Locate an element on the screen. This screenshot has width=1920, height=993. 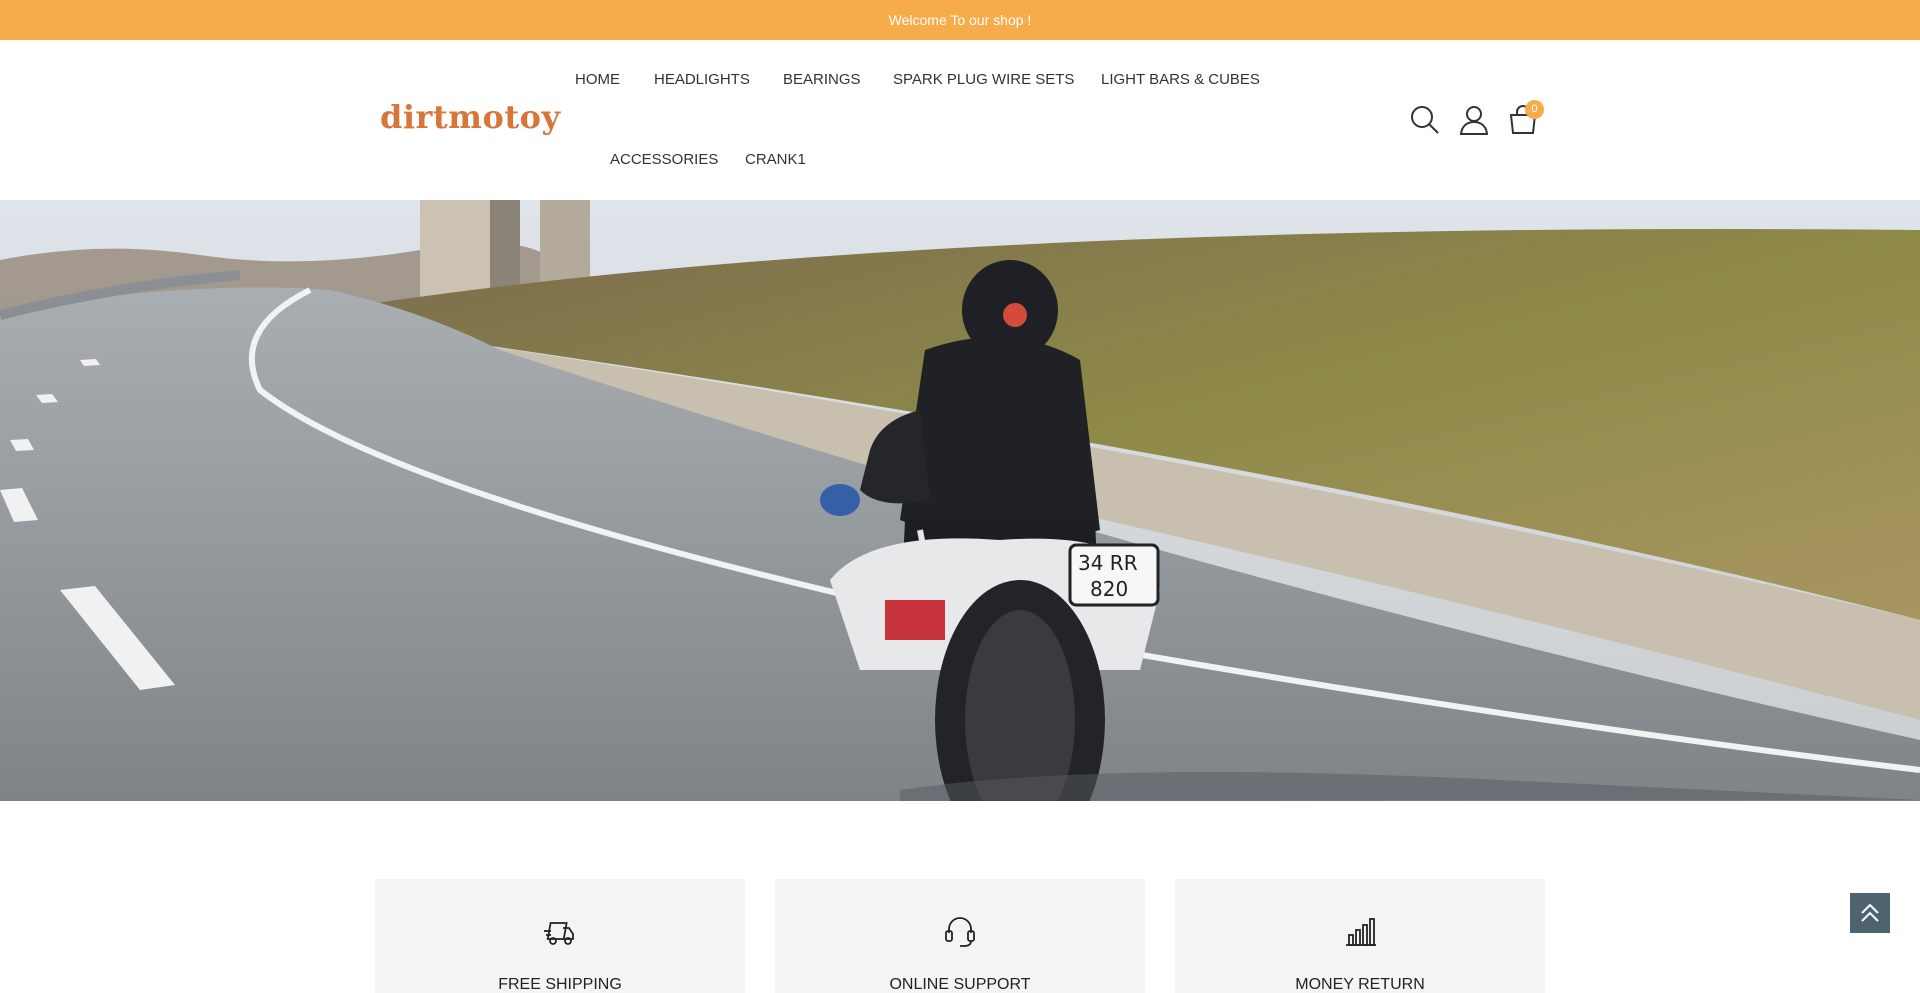
cart-count-badge: 0 is located at coordinates (1534, 109).